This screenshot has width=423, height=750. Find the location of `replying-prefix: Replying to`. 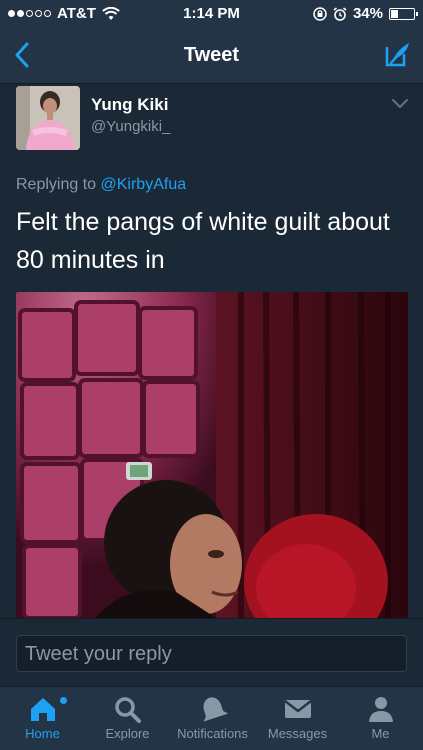

replying-prefix: Replying to is located at coordinates (56, 184).